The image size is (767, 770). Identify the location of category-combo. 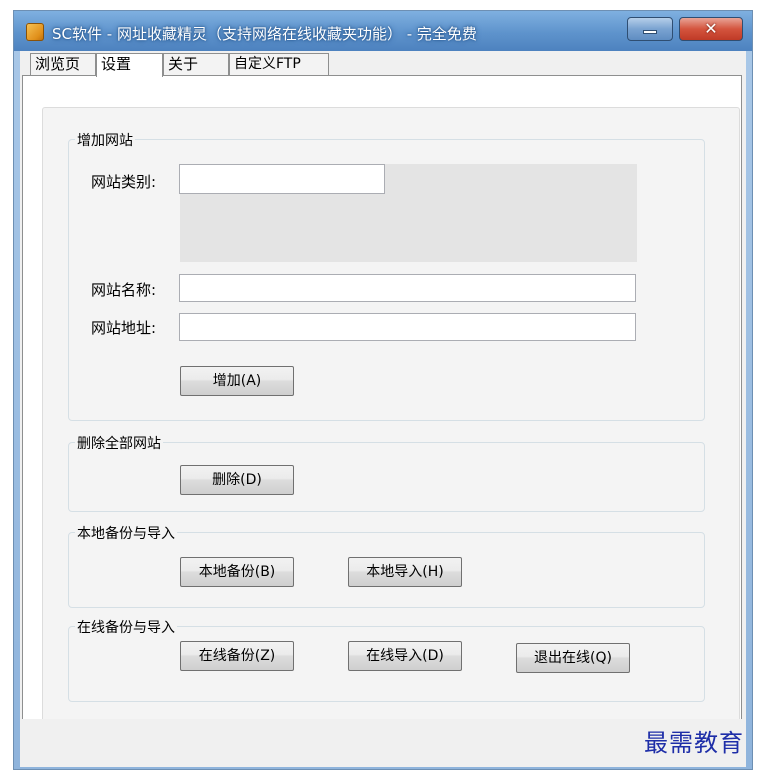
(282, 179).